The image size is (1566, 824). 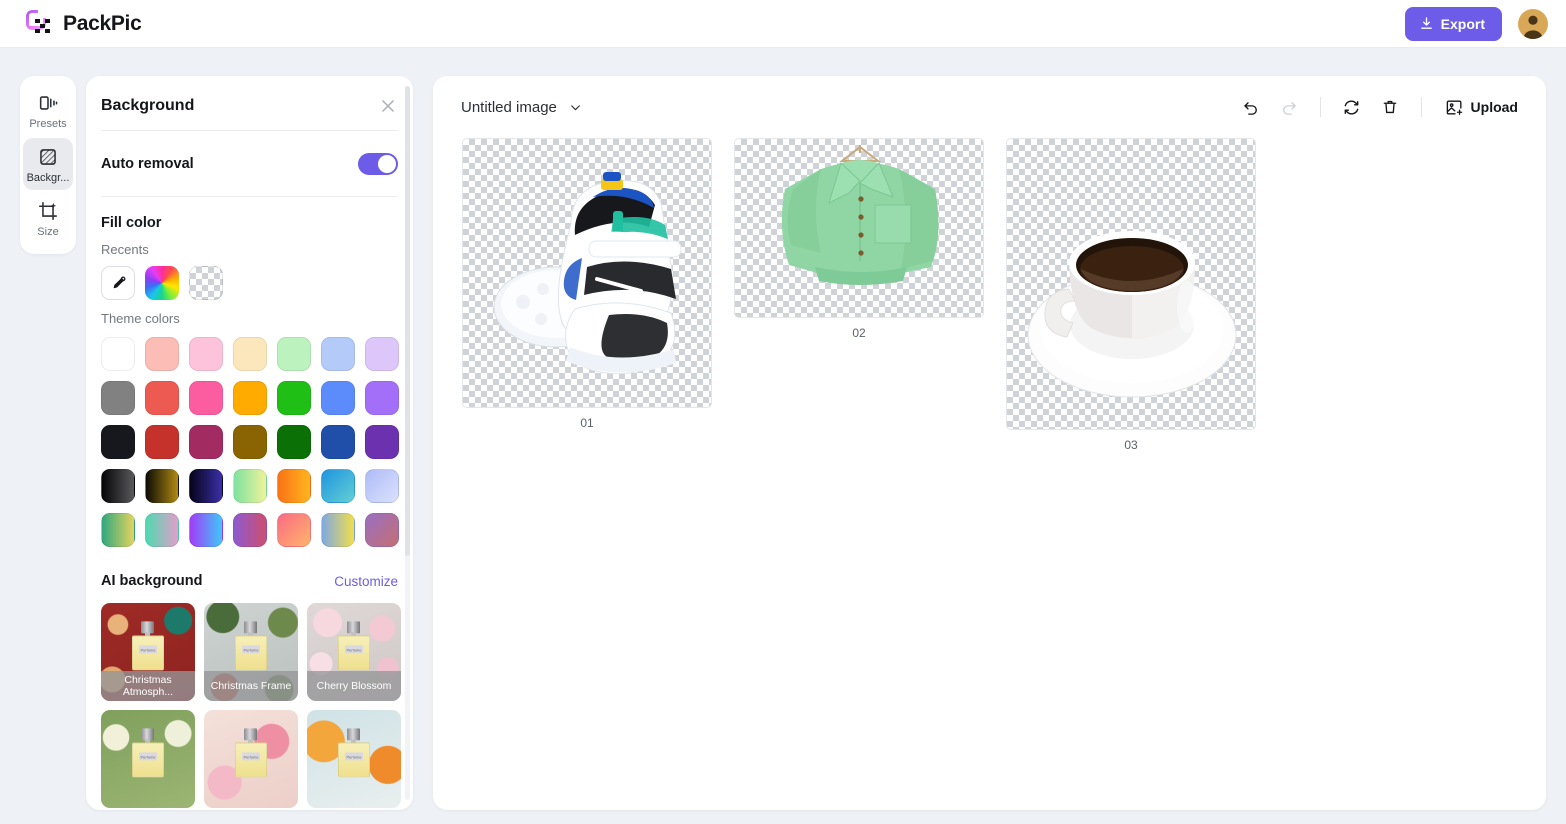 What do you see at coordinates (250, 530) in the screenshot?
I see `theme-swatch-purple-rose-gradient` at bounding box center [250, 530].